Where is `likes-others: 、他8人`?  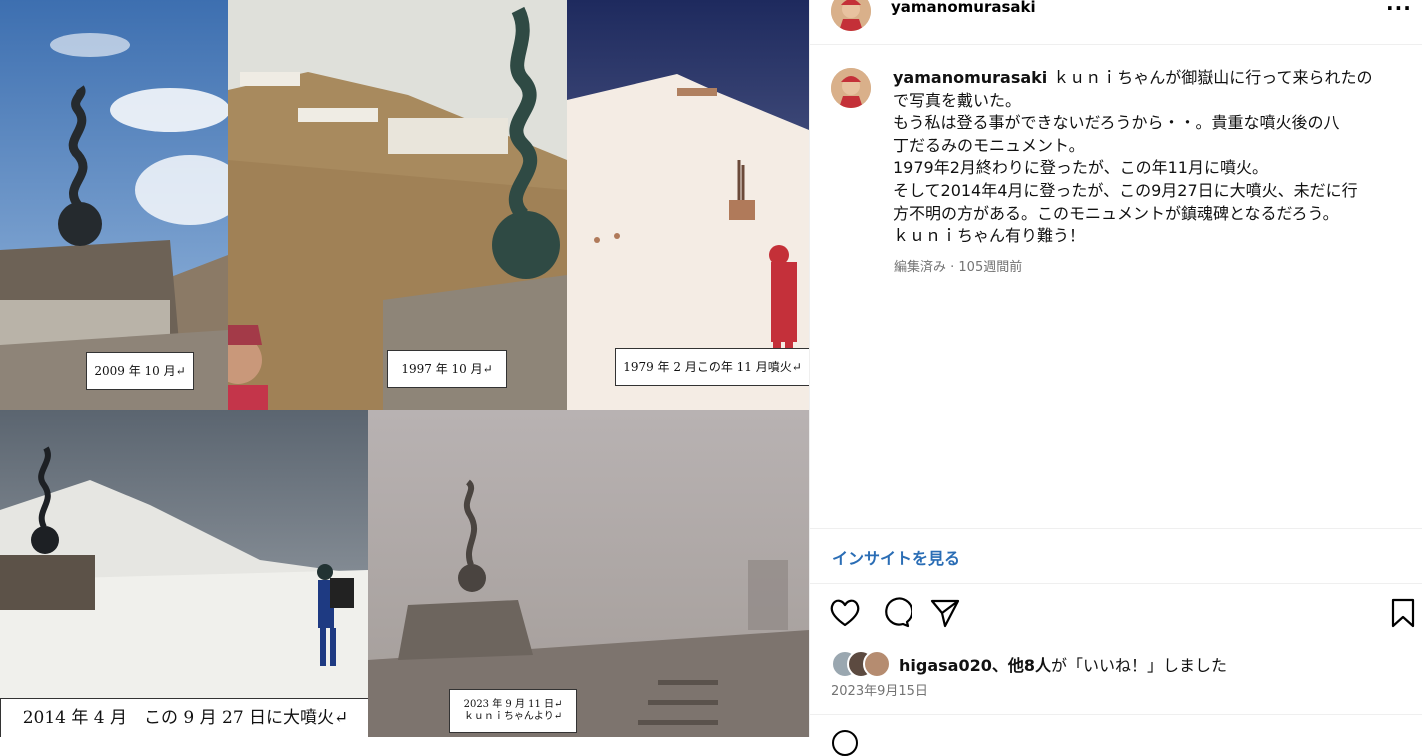
likes-others: 、他8人 is located at coordinates (1021, 665).